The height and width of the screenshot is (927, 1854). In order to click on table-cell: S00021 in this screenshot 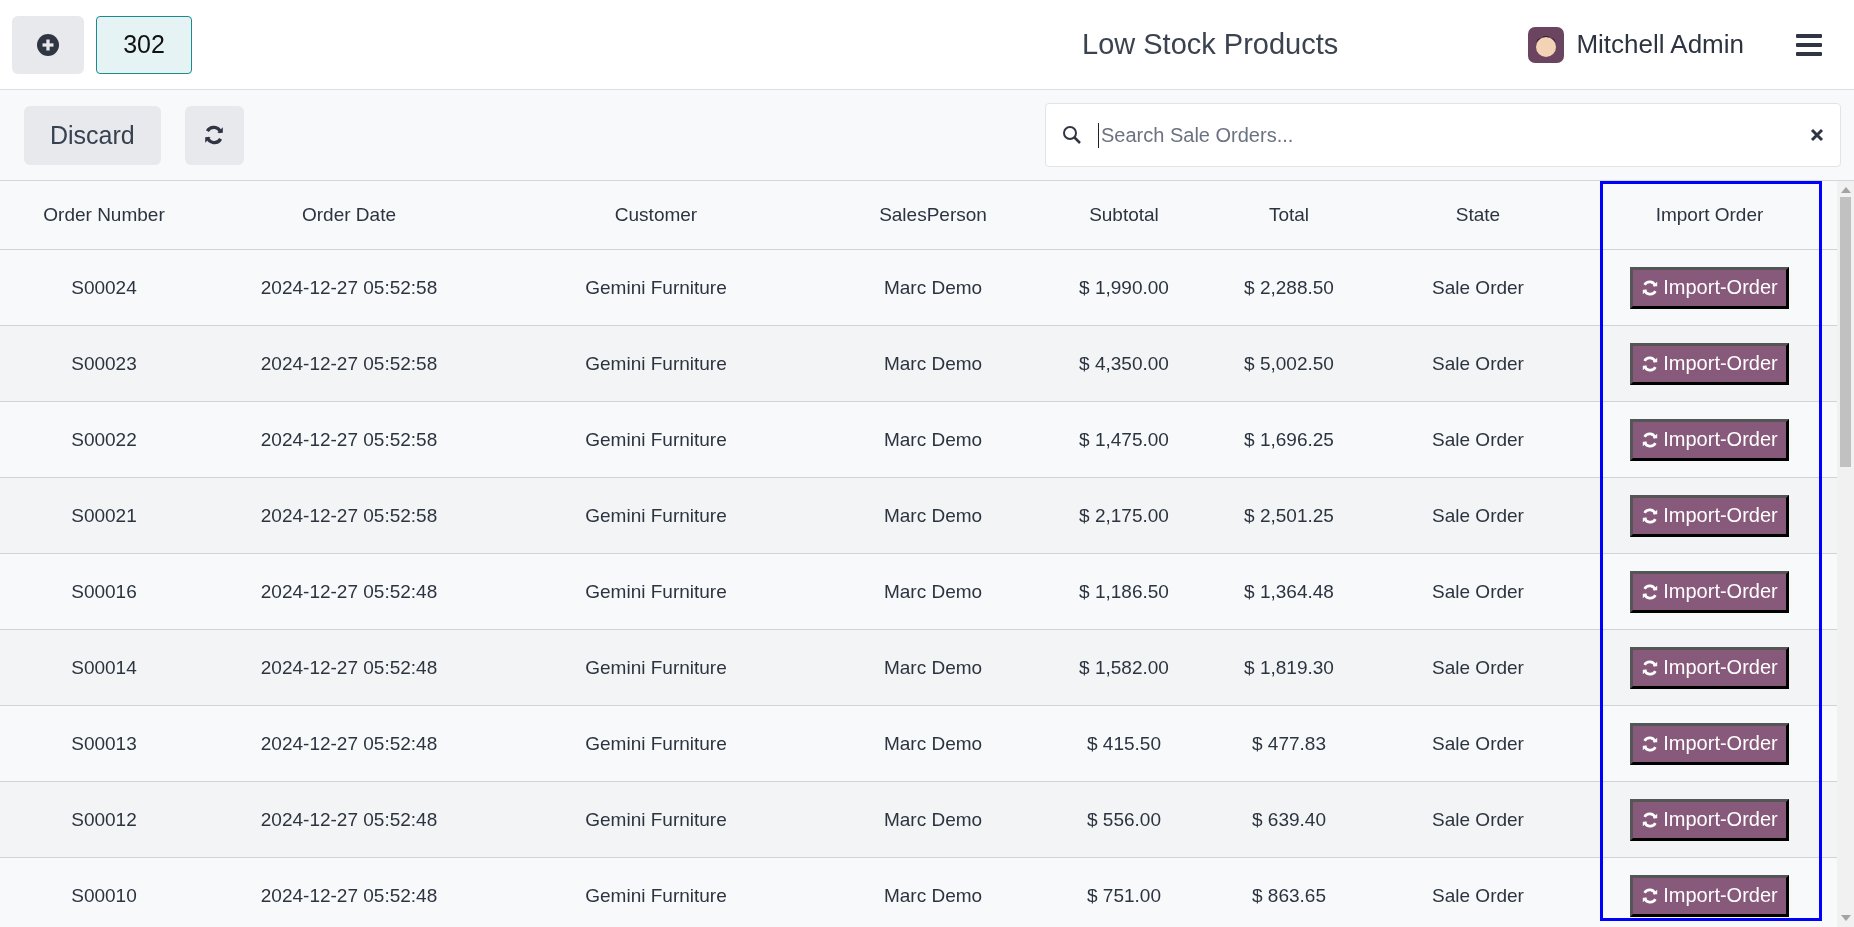, I will do `click(104, 515)`.